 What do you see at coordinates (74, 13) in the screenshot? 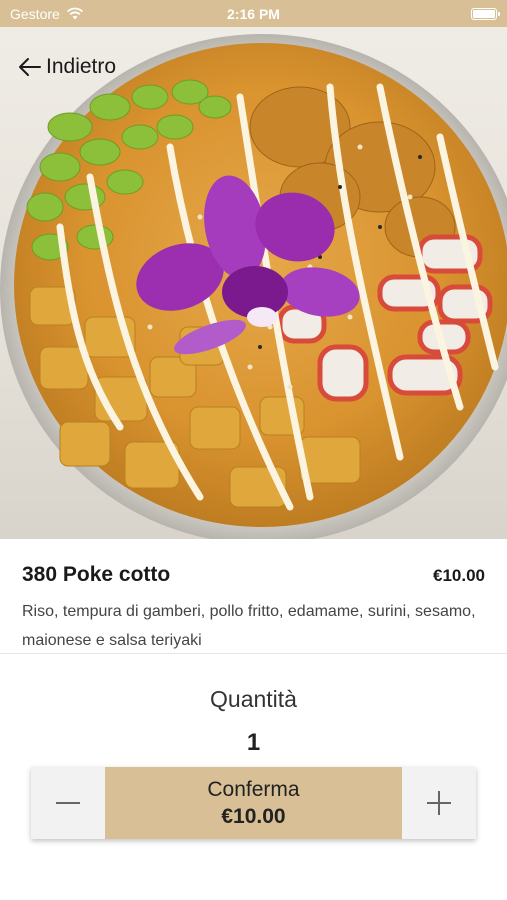
I see `wifi-icon` at bounding box center [74, 13].